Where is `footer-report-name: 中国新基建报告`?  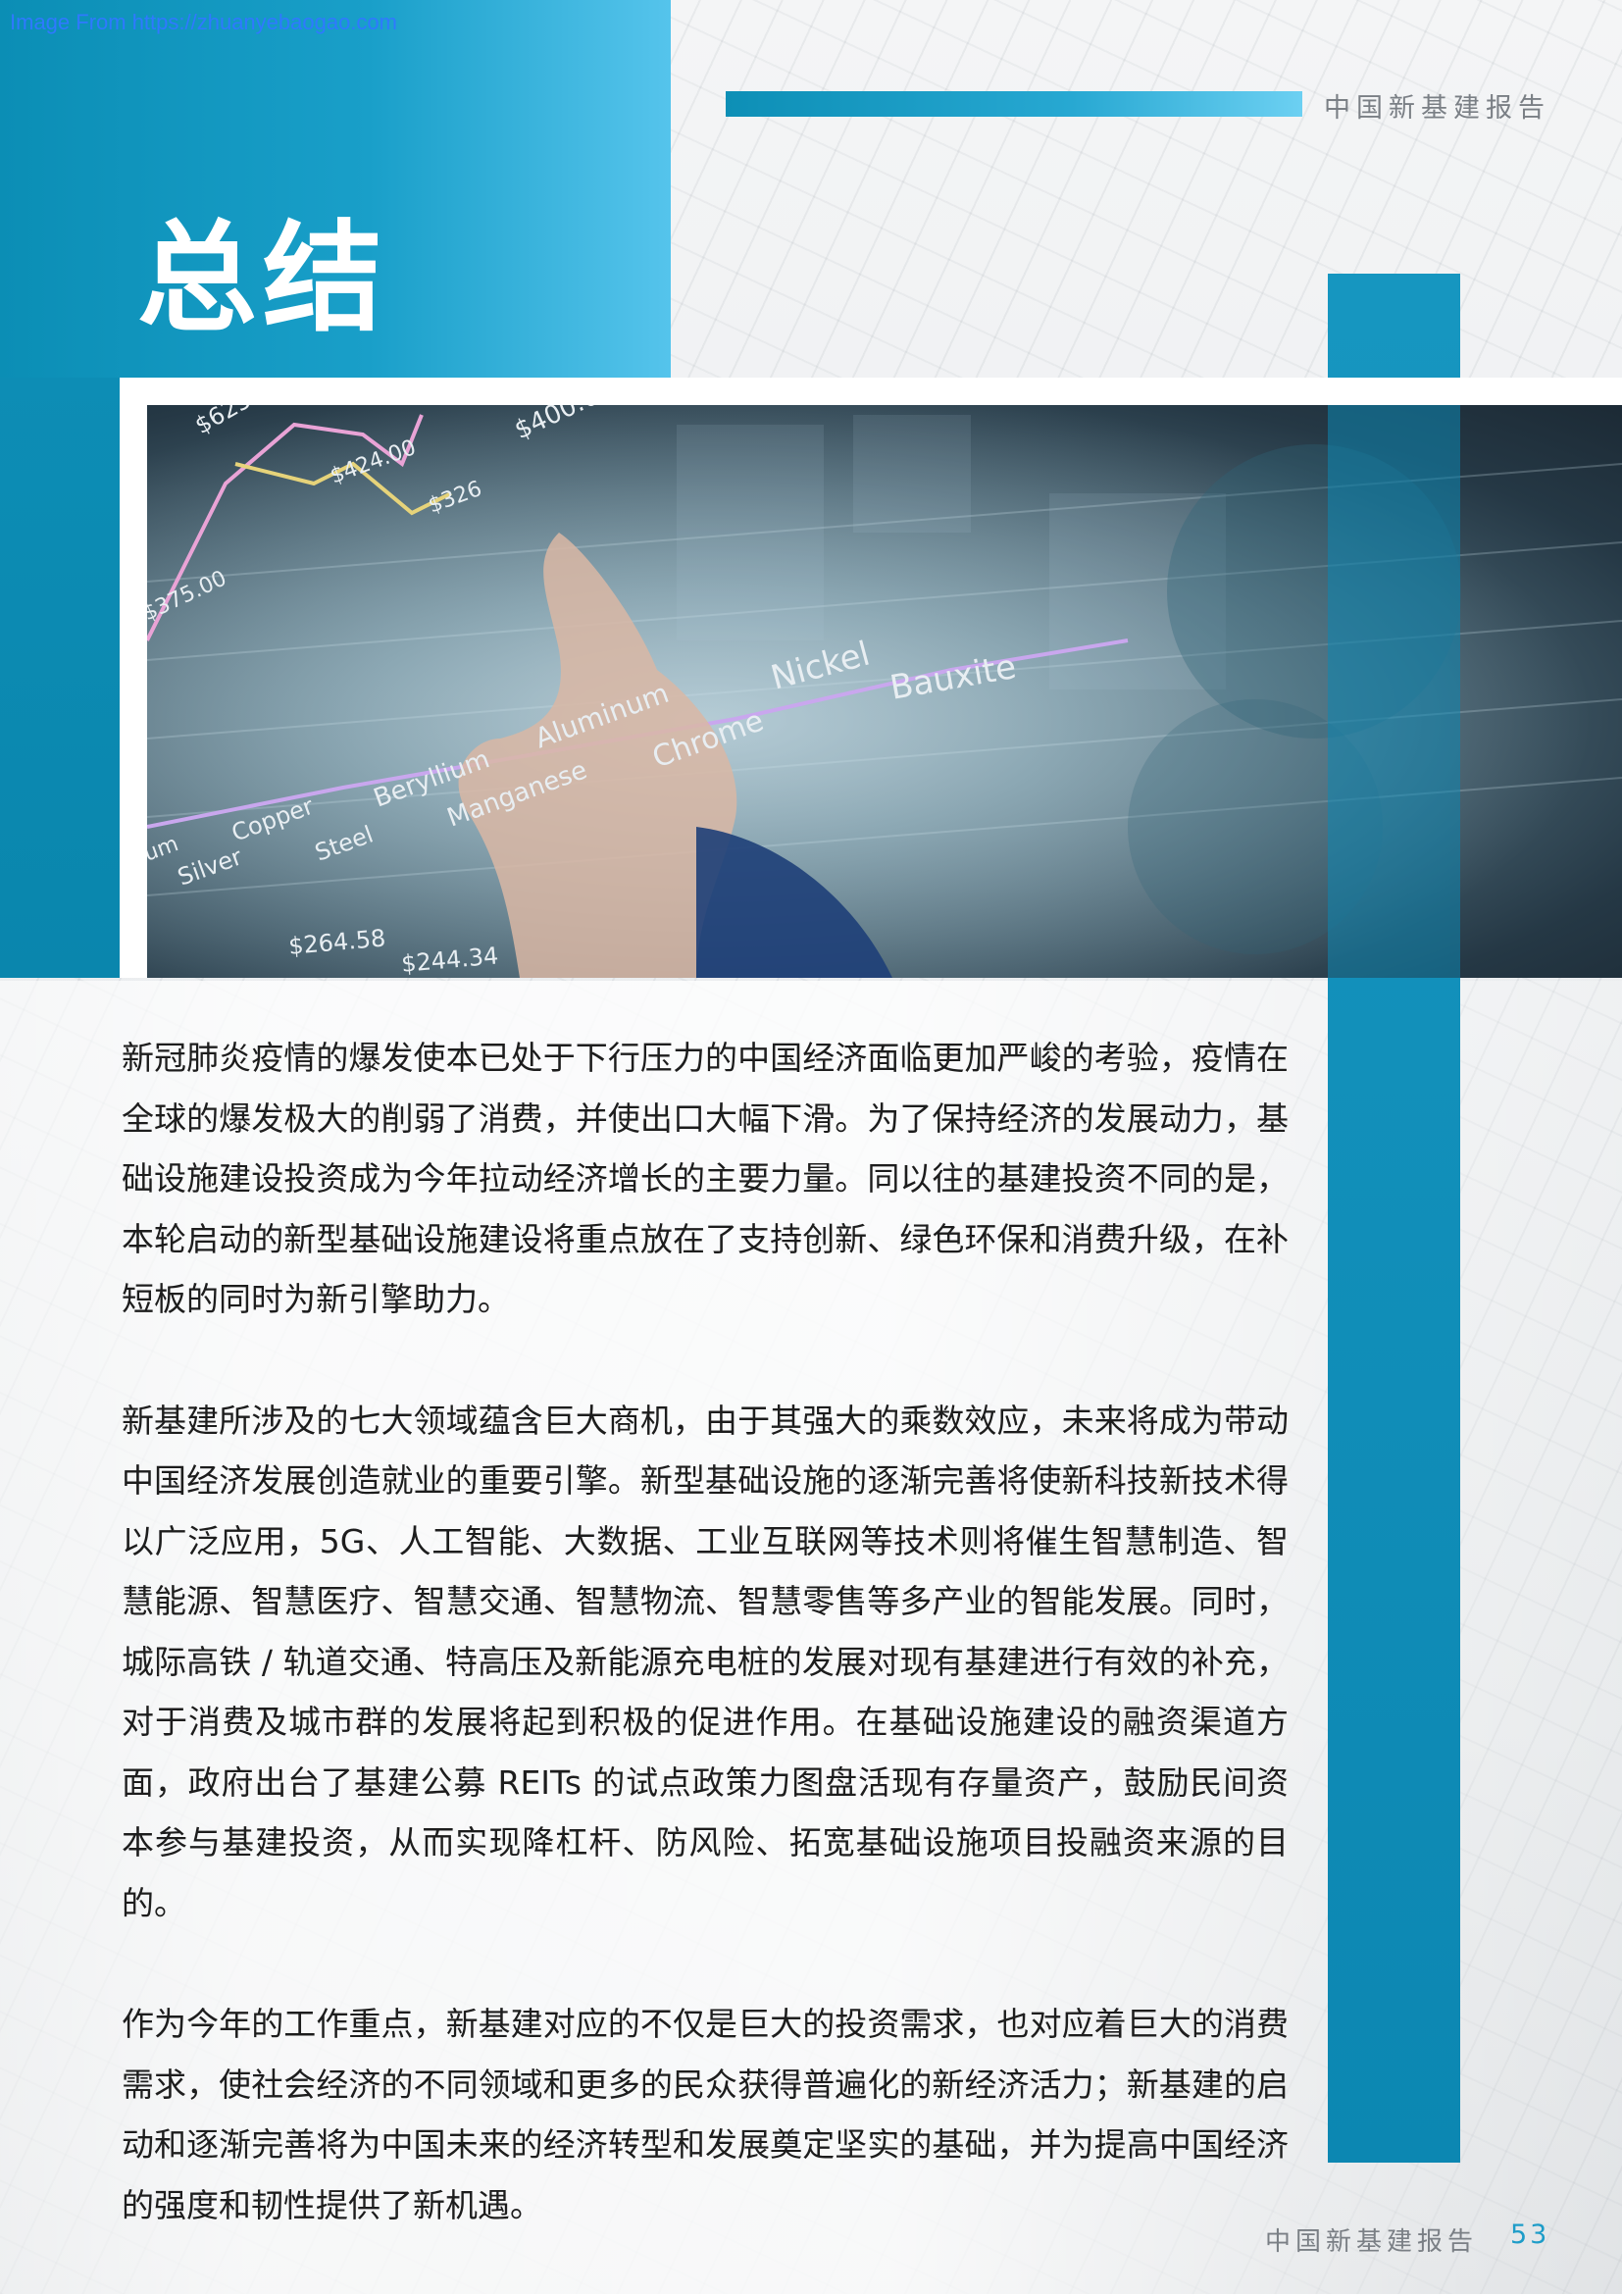 footer-report-name: 中国新基建报告 is located at coordinates (1372, 2242).